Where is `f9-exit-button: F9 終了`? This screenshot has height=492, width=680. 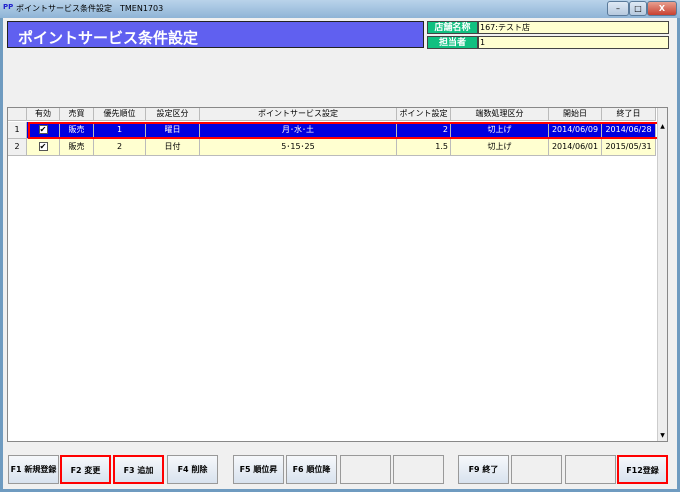 f9-exit-button: F9 終了 is located at coordinates (483, 469).